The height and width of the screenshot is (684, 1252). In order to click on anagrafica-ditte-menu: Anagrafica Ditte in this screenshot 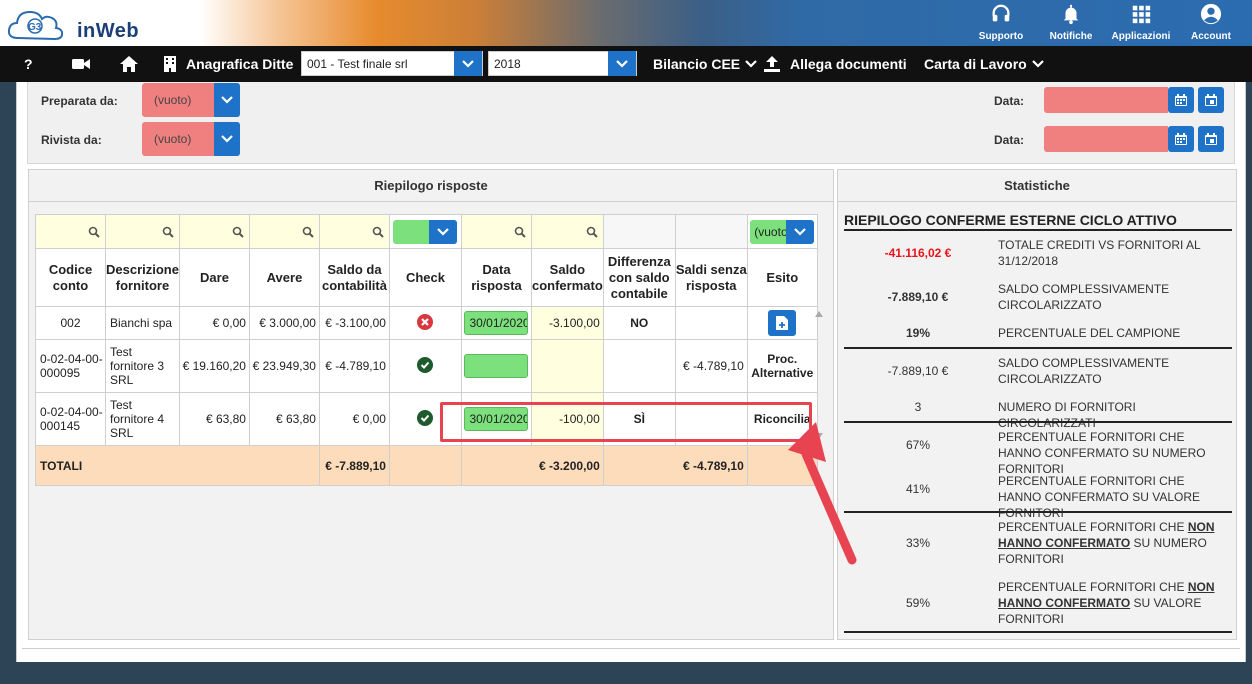, I will do `click(228, 64)`.